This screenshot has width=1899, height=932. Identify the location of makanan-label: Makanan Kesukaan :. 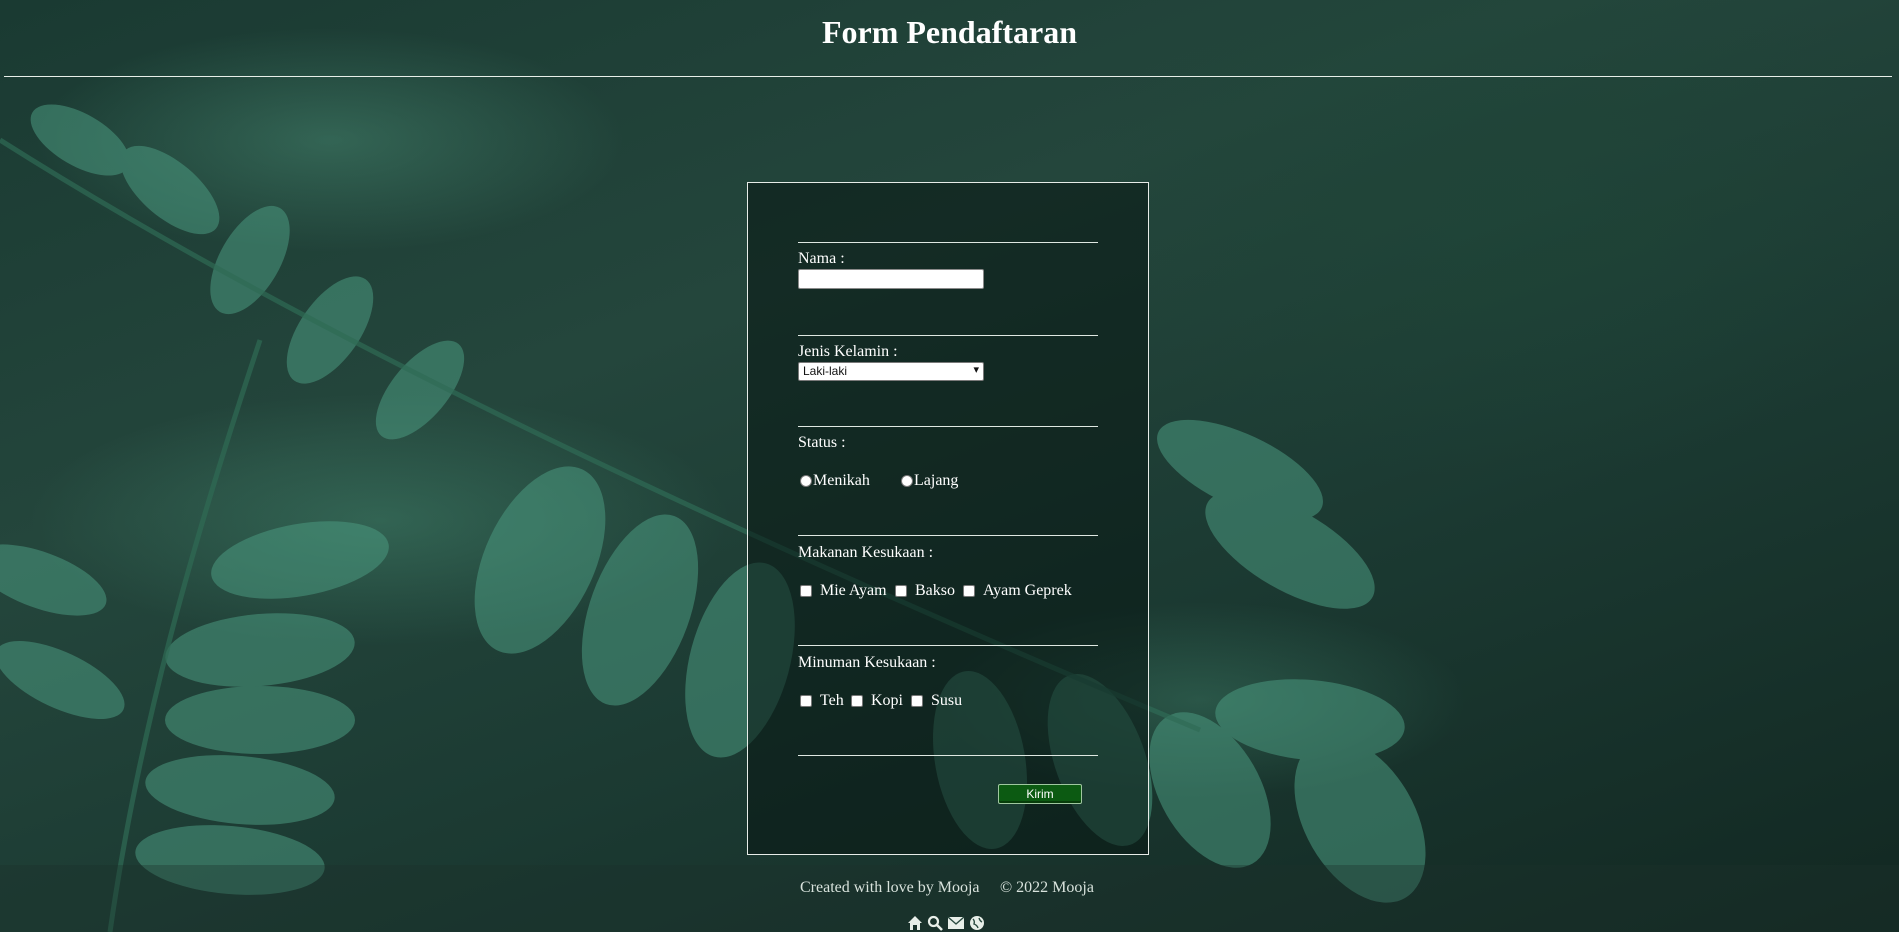
(866, 552).